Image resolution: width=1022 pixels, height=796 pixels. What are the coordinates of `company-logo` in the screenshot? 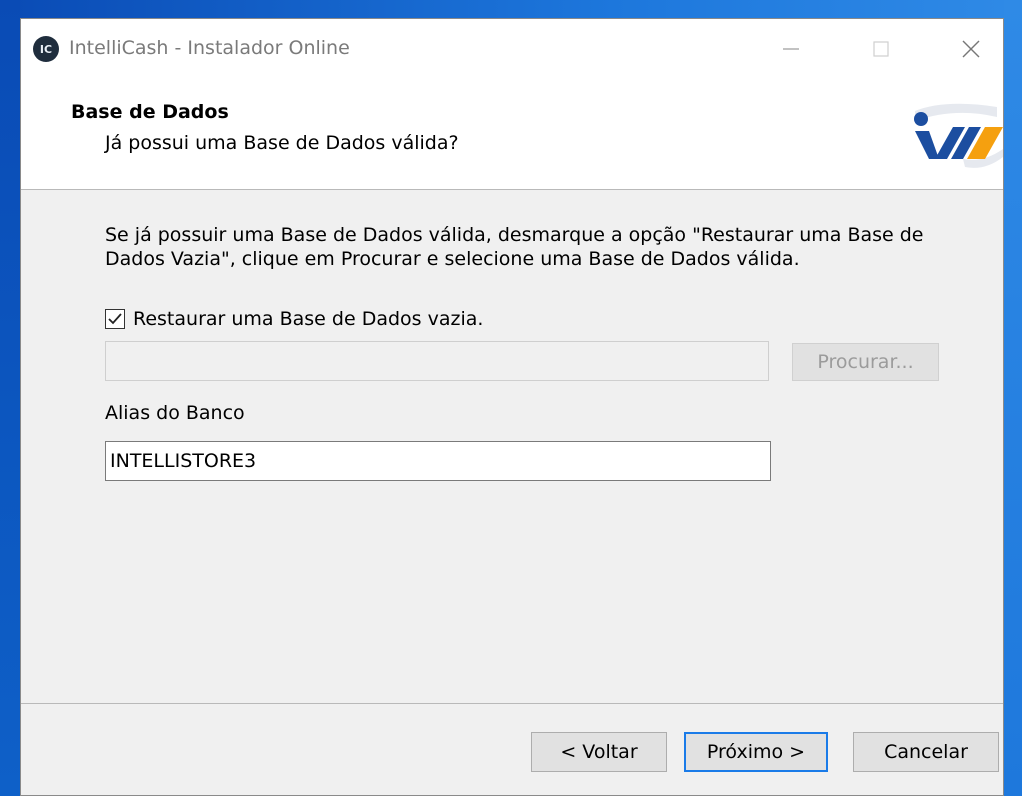 It's located at (958, 135).